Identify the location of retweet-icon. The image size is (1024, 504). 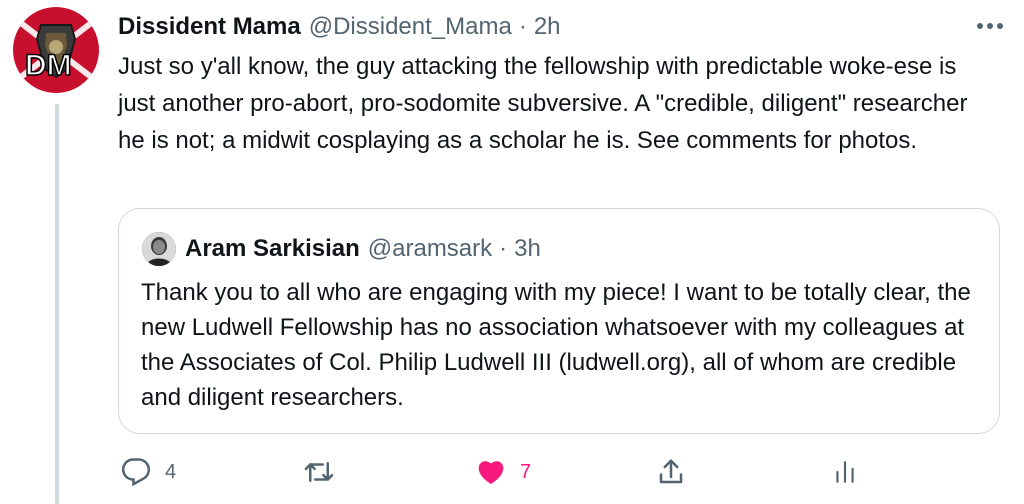
(319, 472).